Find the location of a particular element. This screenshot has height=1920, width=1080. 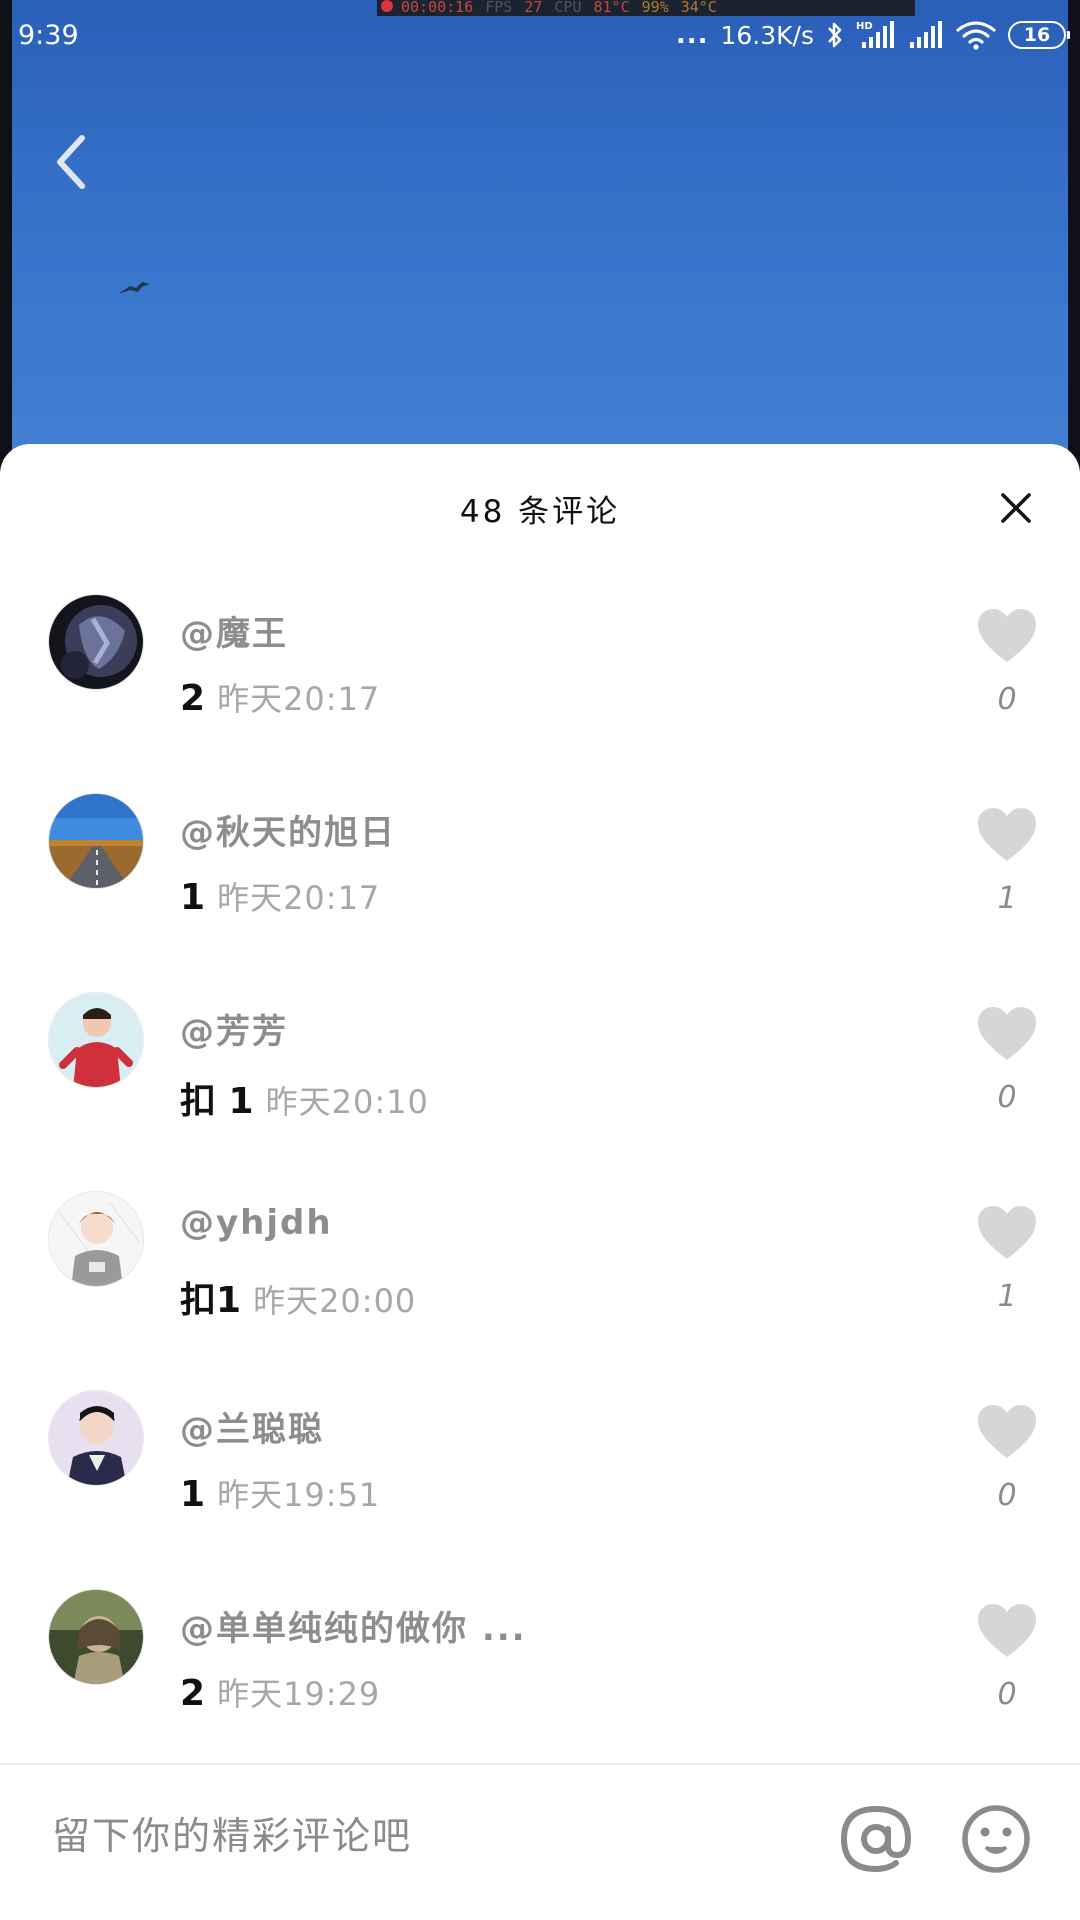

smile-icon is located at coordinates (996, 1839).